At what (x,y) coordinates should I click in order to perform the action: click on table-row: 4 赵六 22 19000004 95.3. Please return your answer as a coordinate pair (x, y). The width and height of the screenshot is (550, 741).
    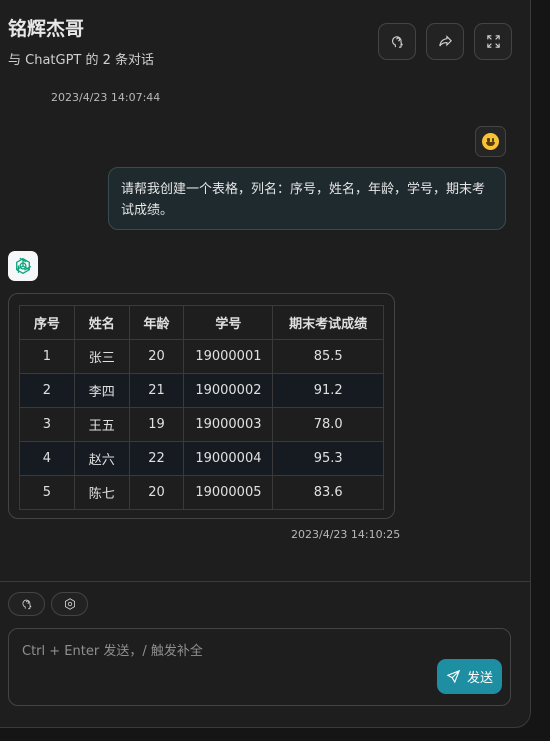
    Looking at the image, I should click on (201, 458).